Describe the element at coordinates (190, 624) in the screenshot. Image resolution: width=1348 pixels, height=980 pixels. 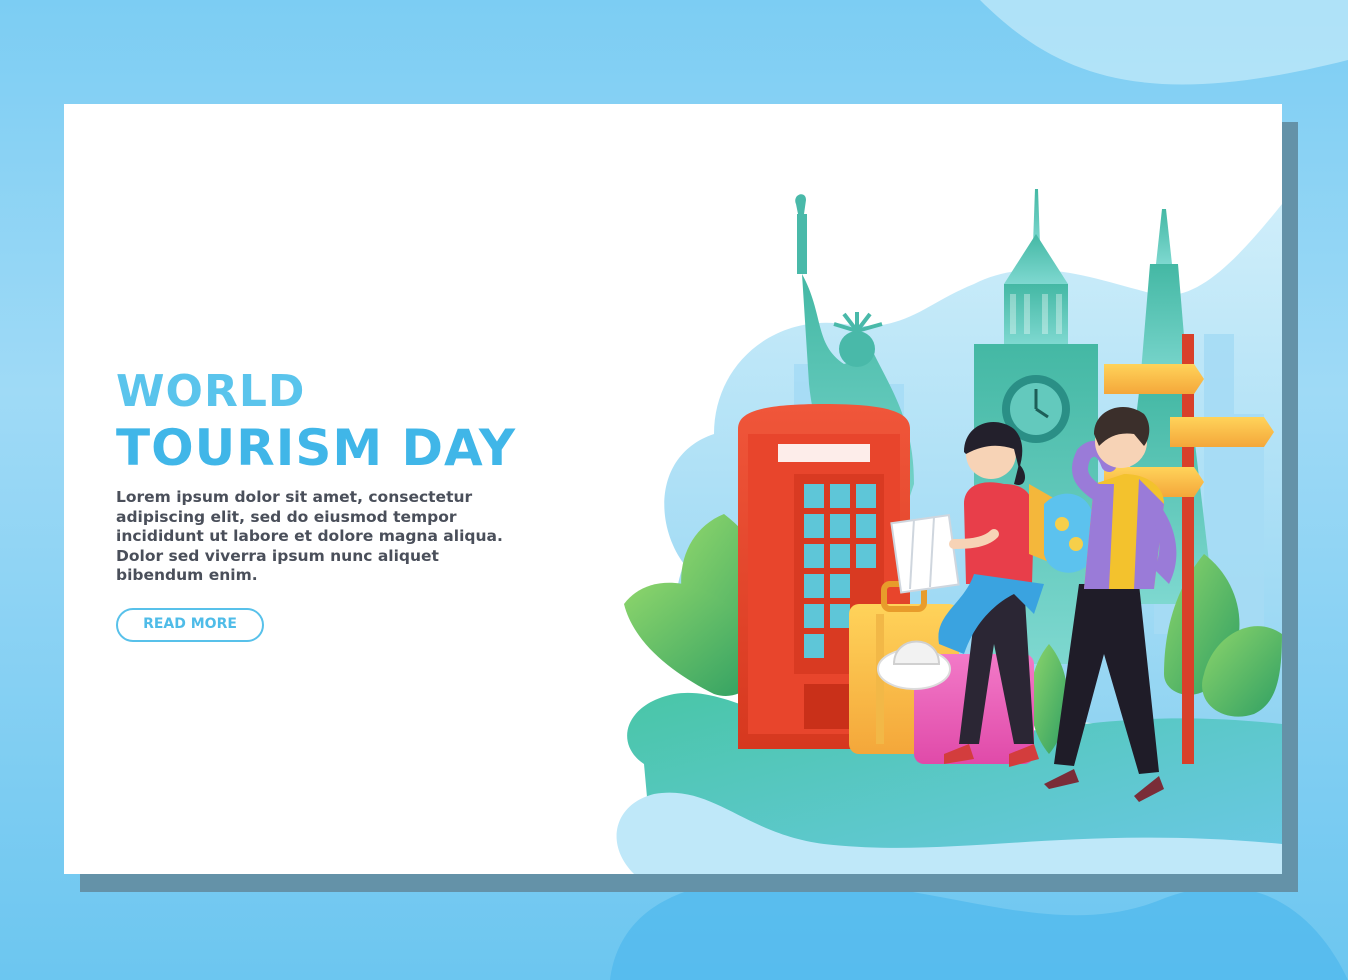
I see `read-more-button: READ MORE` at that location.